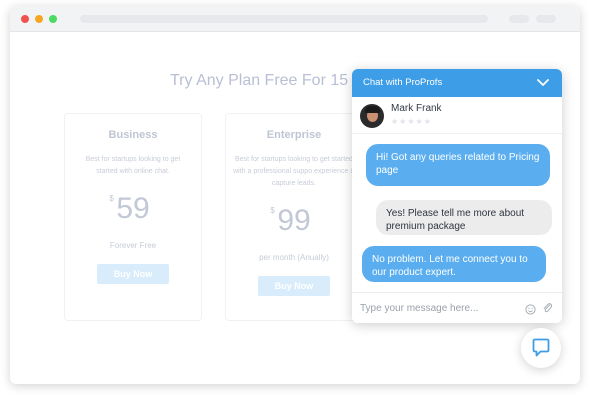  What do you see at coordinates (39, 19) in the screenshot?
I see `minimize-window-dot` at bounding box center [39, 19].